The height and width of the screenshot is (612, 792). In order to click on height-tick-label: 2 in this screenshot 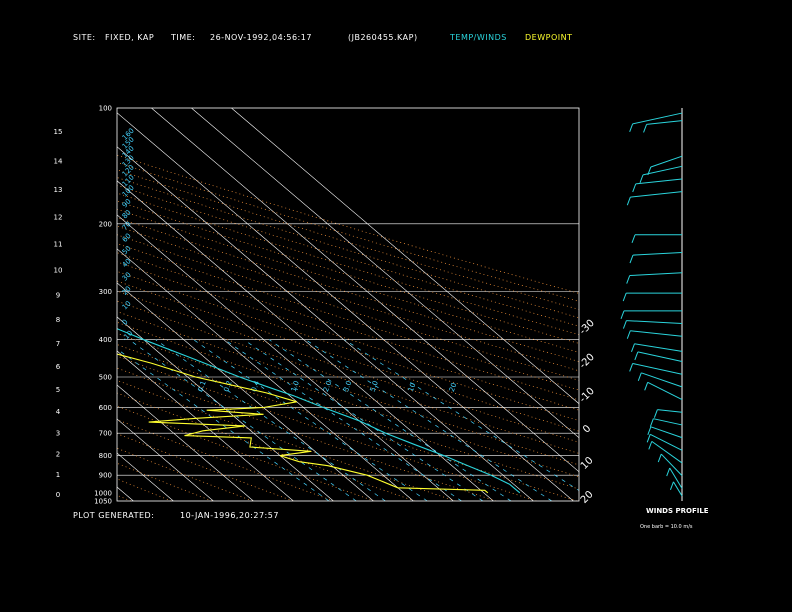, I will do `click(58, 454)`.